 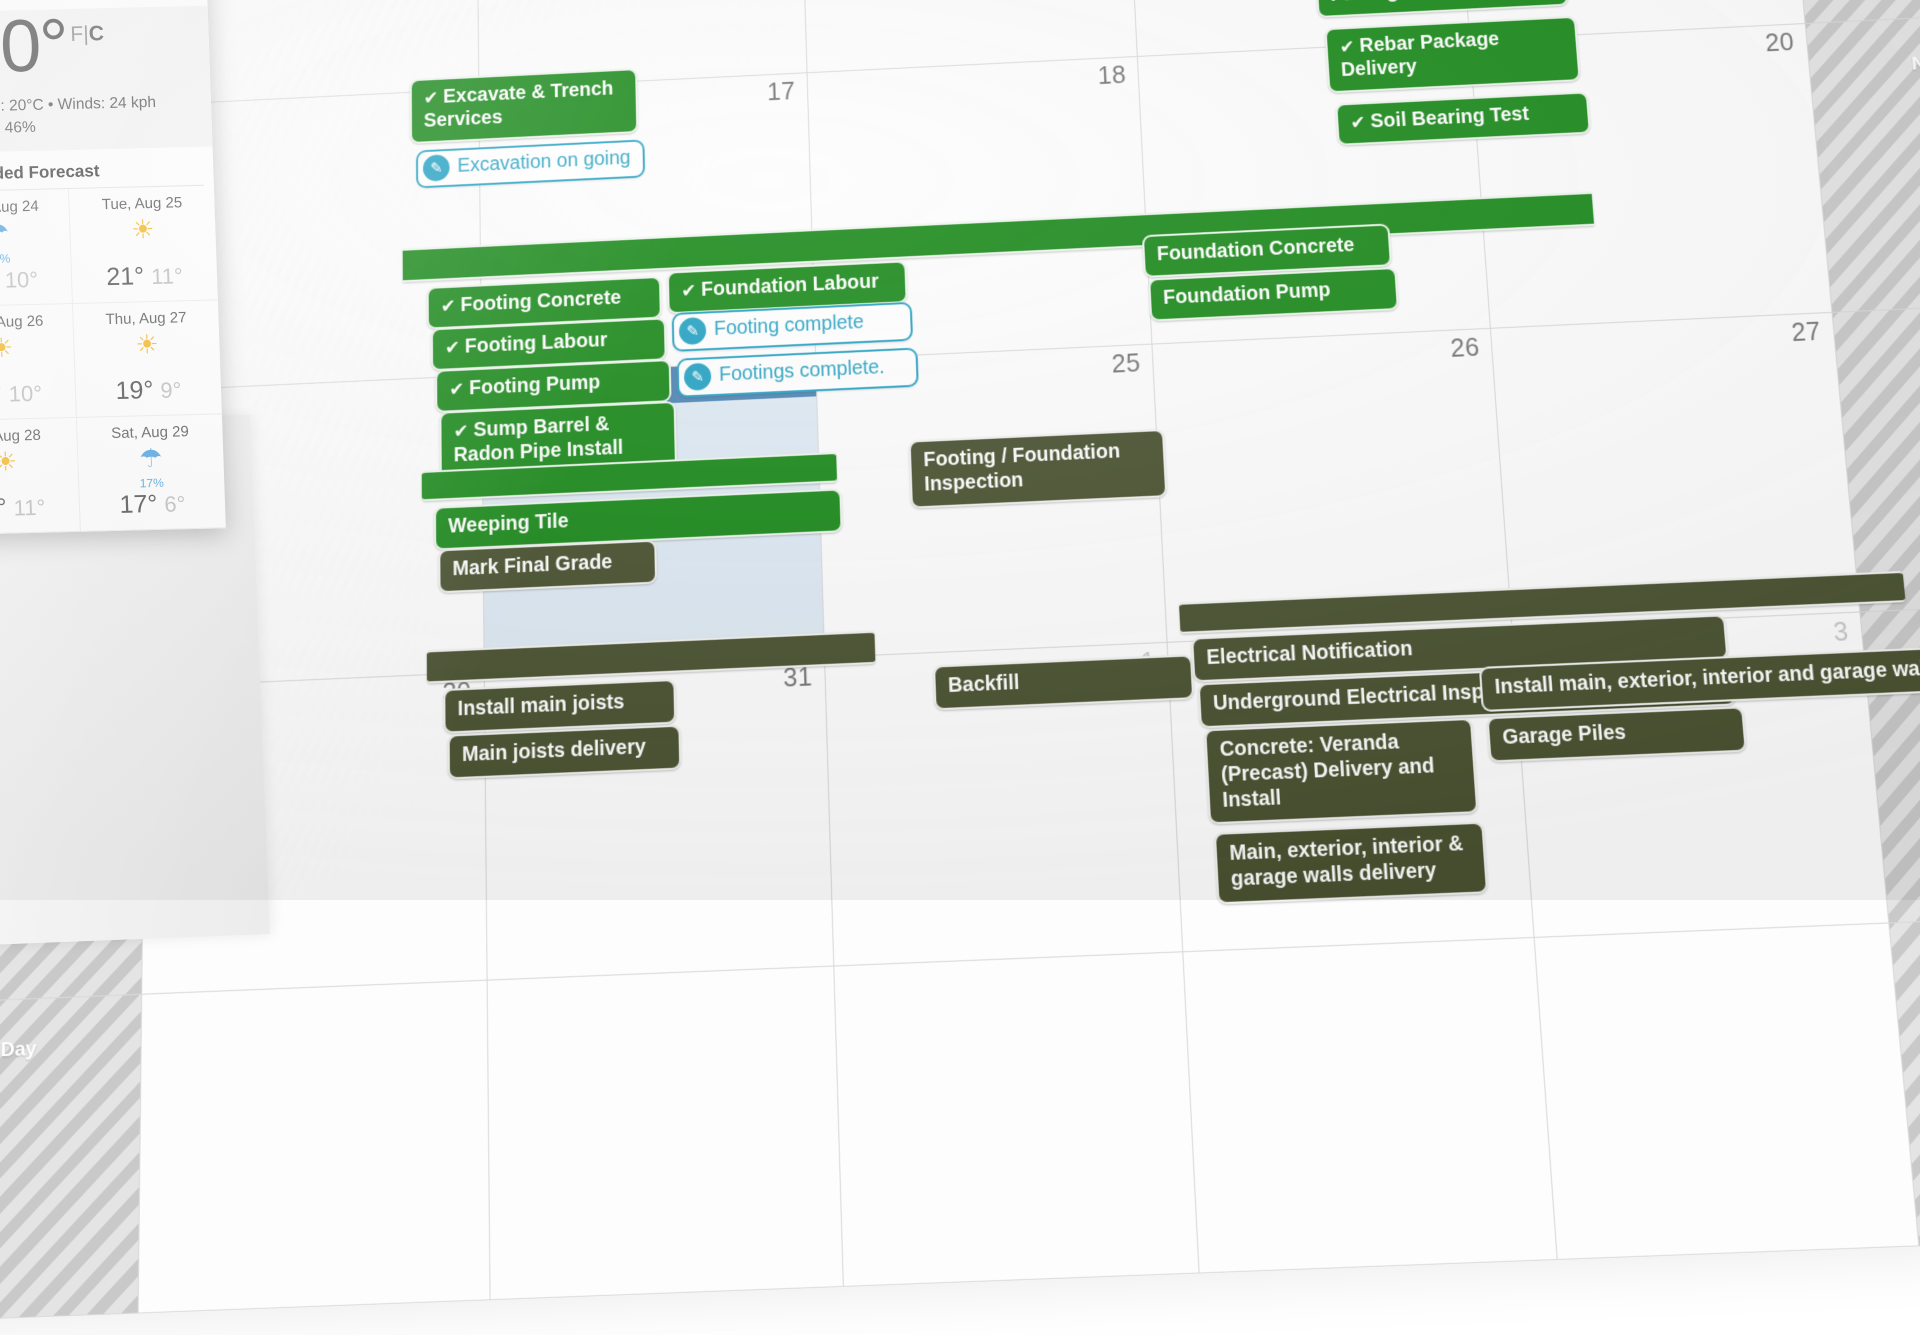 I want to click on forecast-low: 6°, so click(x=174, y=504).